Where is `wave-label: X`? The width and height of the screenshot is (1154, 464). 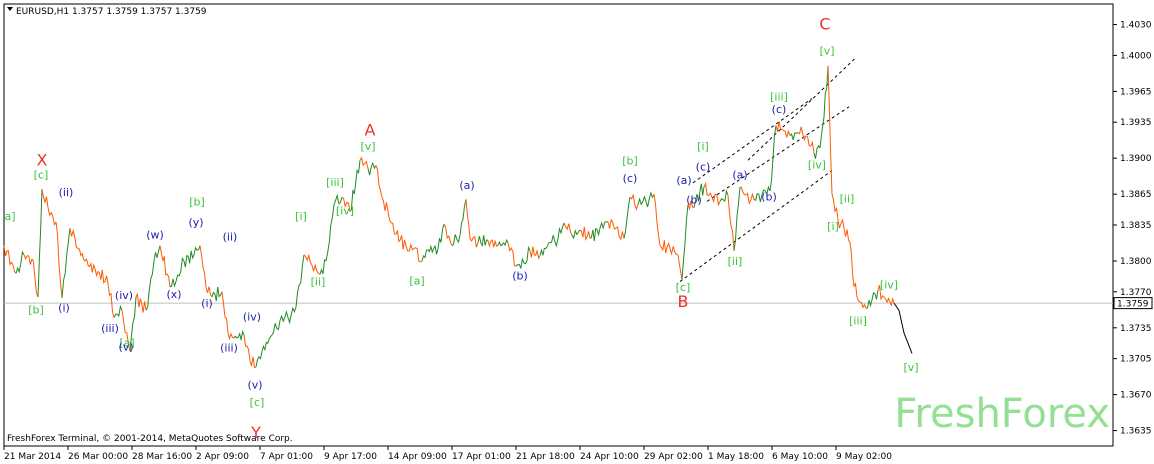 wave-label: X is located at coordinates (42, 159).